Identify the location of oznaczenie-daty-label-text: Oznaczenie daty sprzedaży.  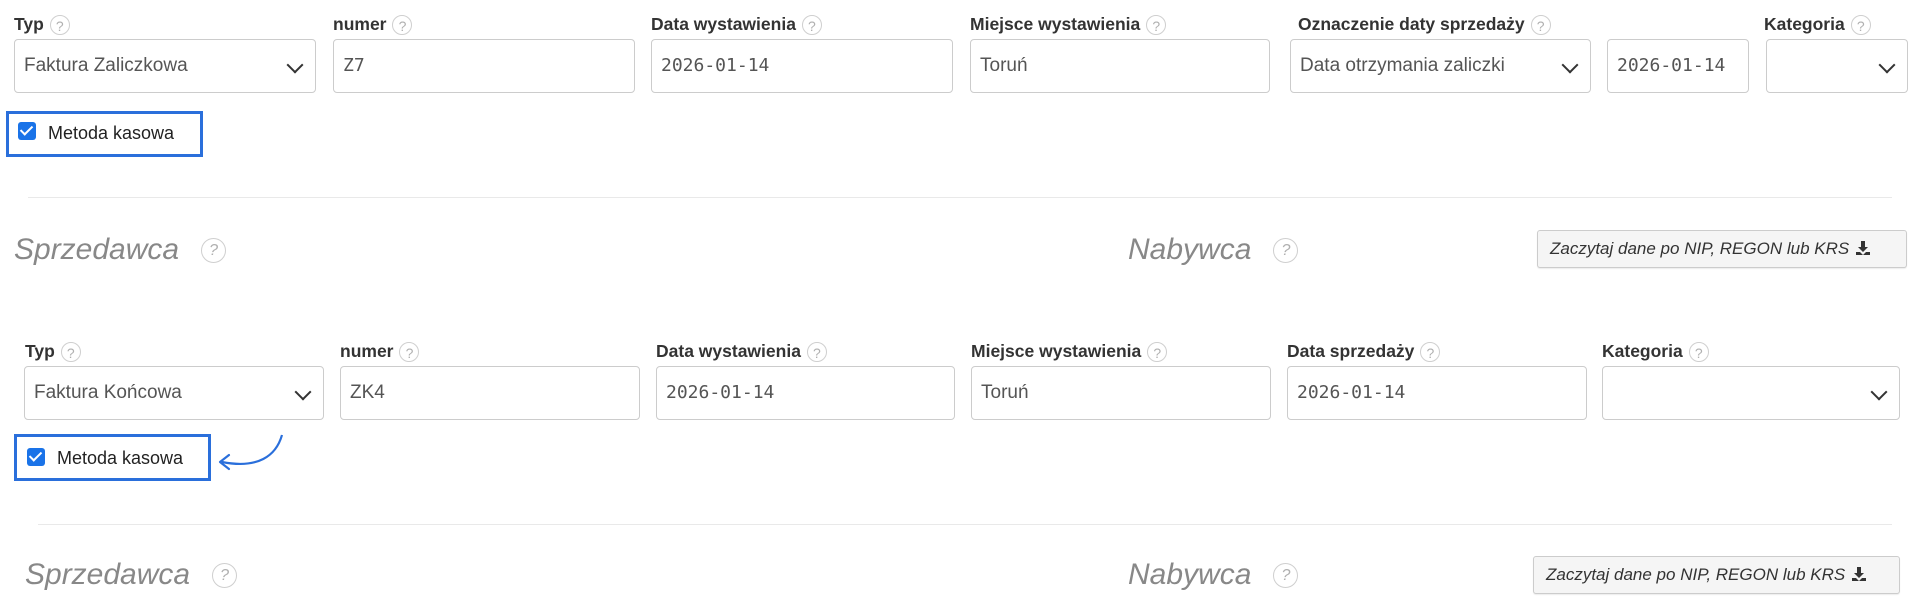
(1411, 24).